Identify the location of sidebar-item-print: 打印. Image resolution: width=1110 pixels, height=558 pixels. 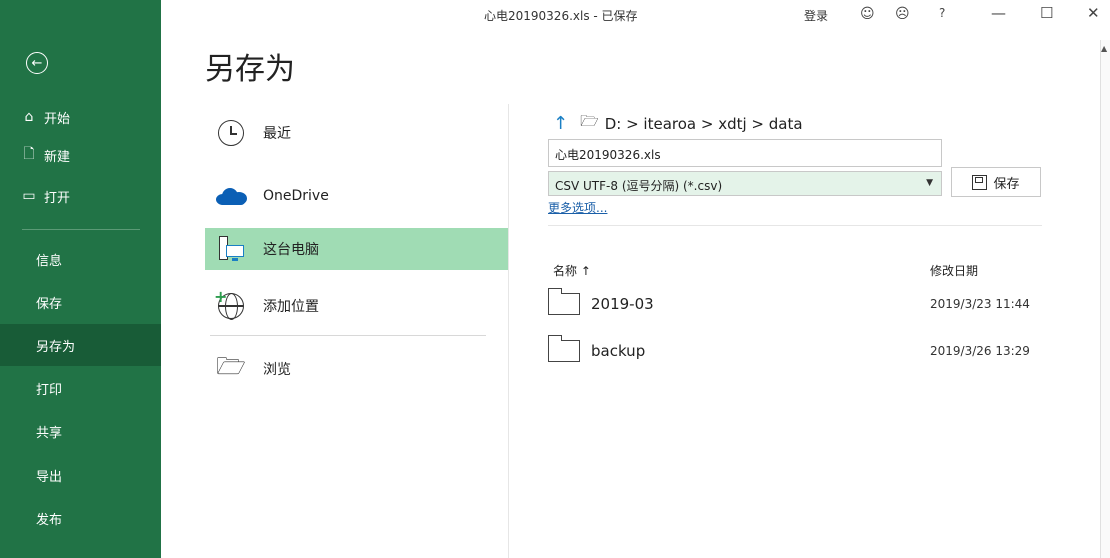
(80, 388).